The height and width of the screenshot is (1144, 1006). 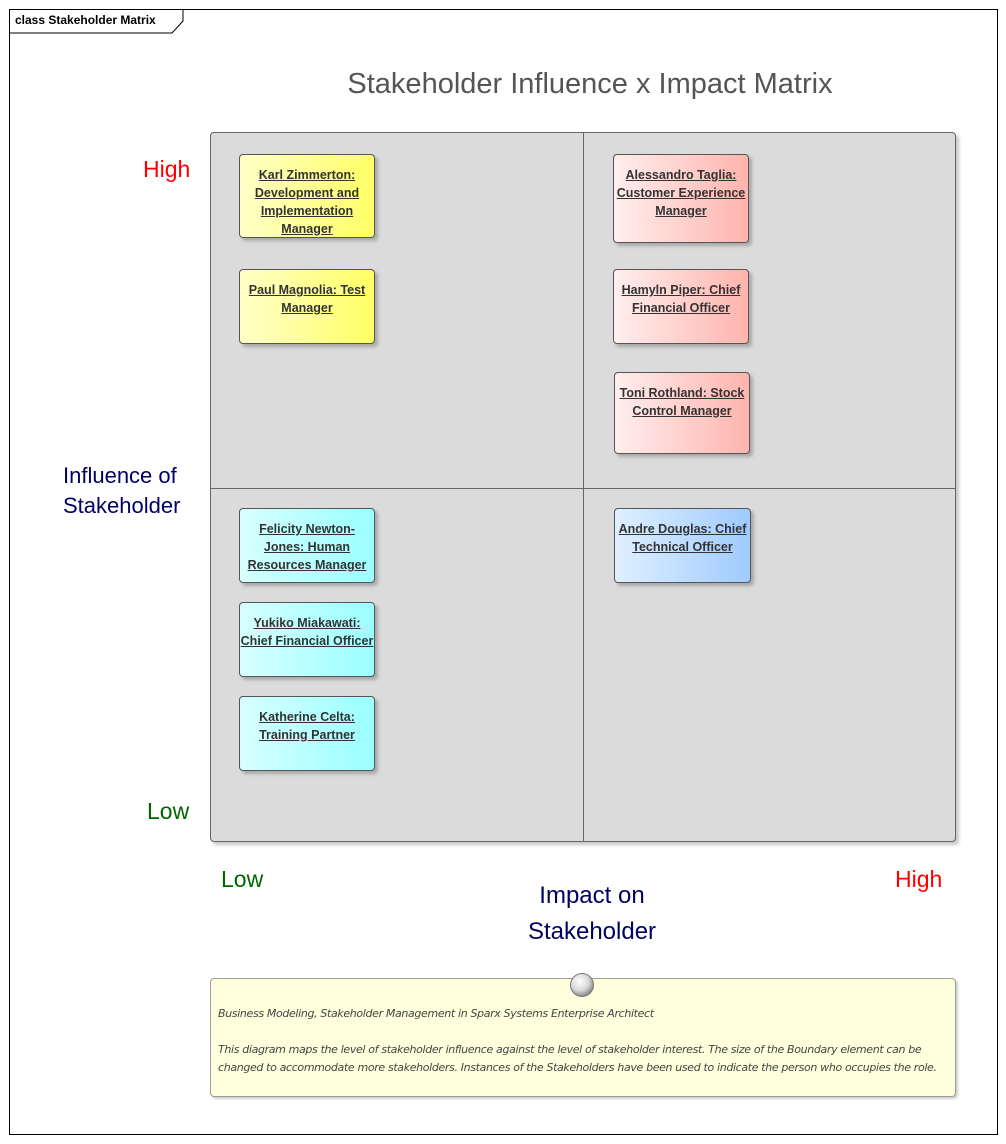 I want to click on y-axis-title-line1: Influence of, so click(x=120, y=475).